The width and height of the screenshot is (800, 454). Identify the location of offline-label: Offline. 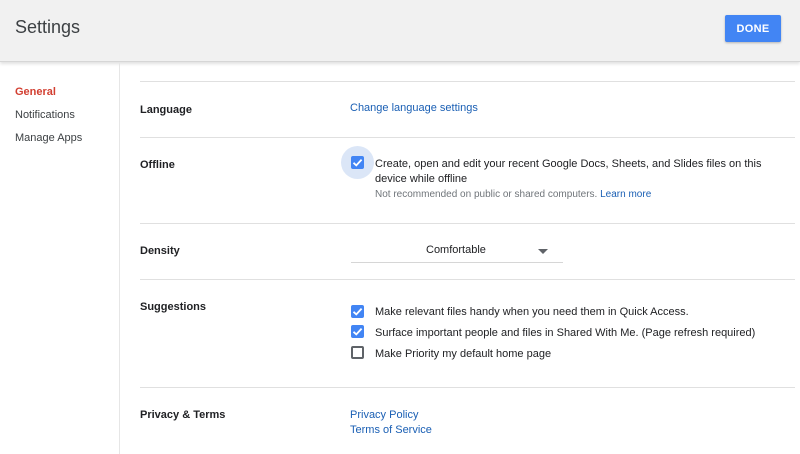
(157, 165).